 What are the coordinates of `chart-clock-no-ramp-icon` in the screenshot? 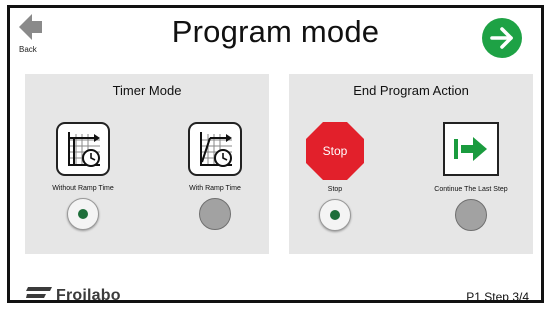 It's located at (84, 149).